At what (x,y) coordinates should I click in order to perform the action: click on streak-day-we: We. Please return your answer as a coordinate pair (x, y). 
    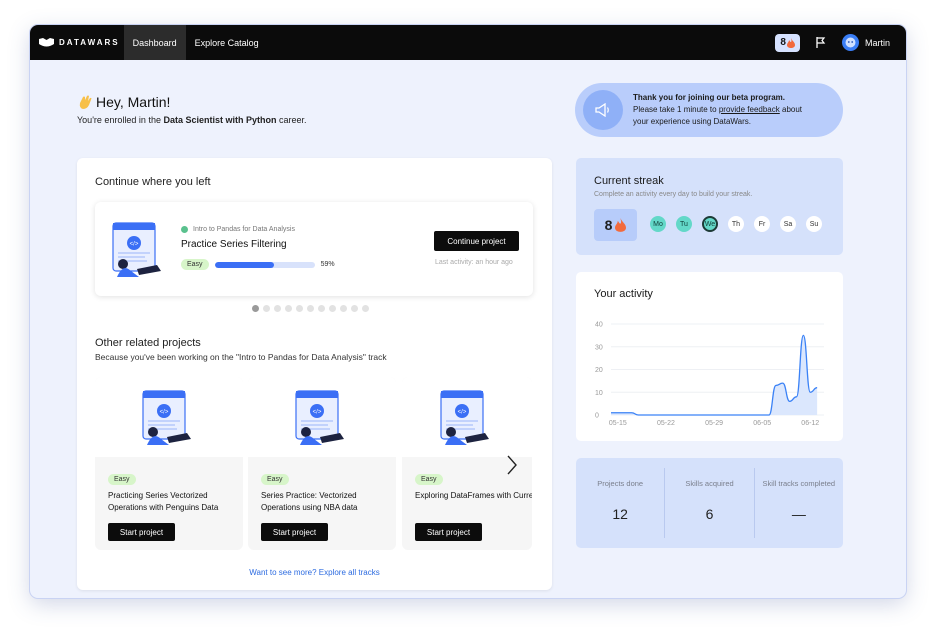
    Looking at the image, I should click on (710, 224).